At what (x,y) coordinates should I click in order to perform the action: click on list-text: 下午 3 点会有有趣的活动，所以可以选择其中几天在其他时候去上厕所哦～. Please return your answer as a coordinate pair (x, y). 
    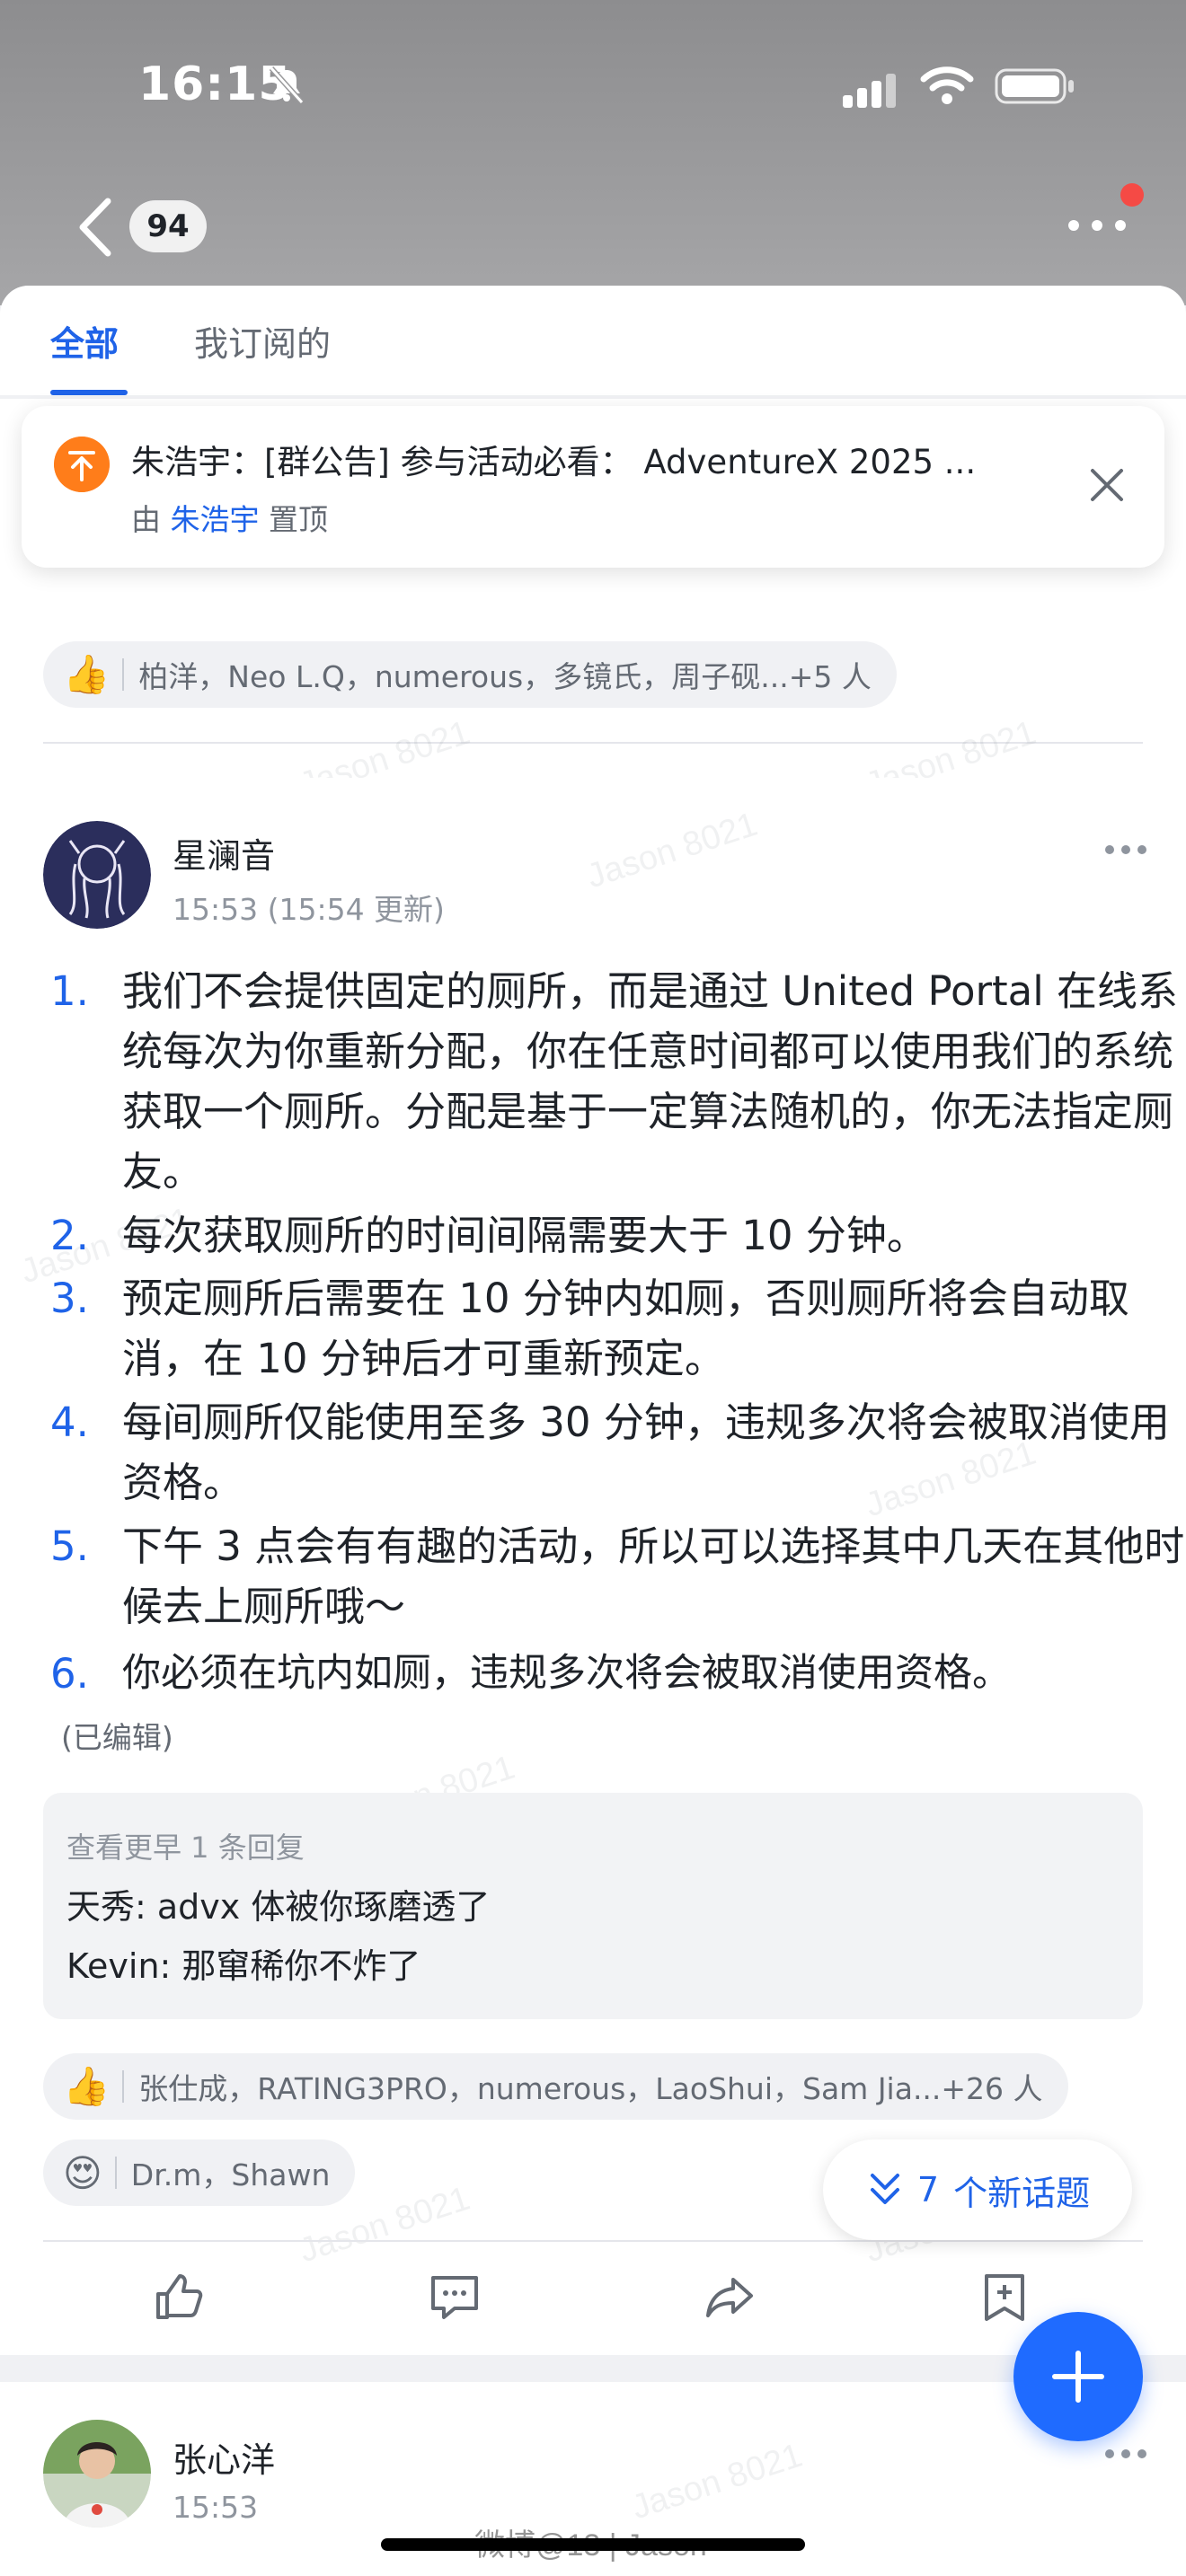
    Looking at the image, I should click on (653, 1576).